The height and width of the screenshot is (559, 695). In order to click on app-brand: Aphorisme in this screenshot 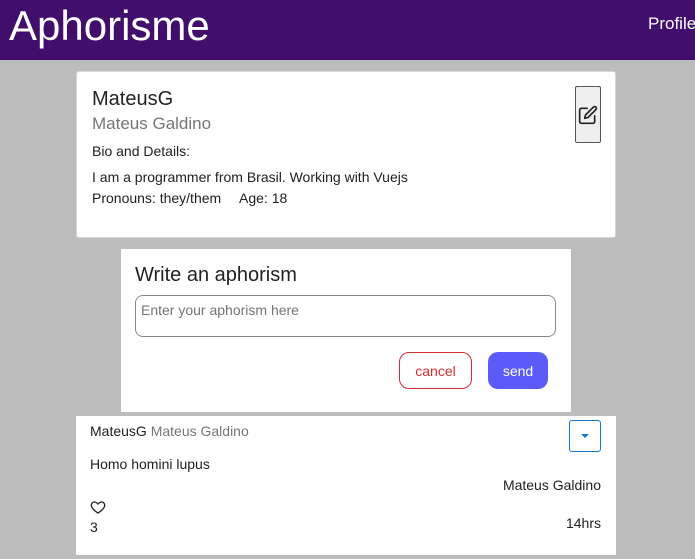, I will do `click(109, 26)`.